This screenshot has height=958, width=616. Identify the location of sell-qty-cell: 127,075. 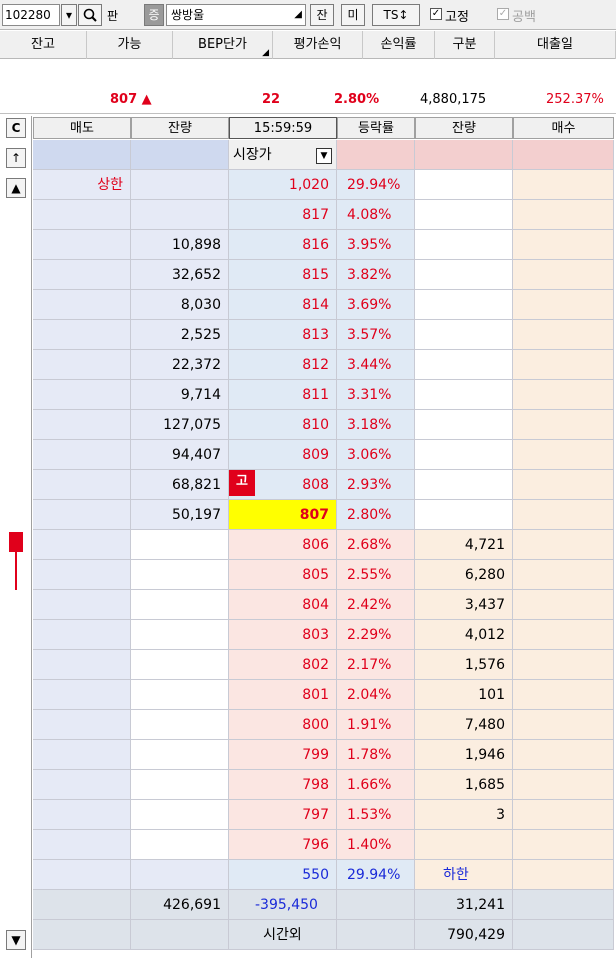
(180, 425).